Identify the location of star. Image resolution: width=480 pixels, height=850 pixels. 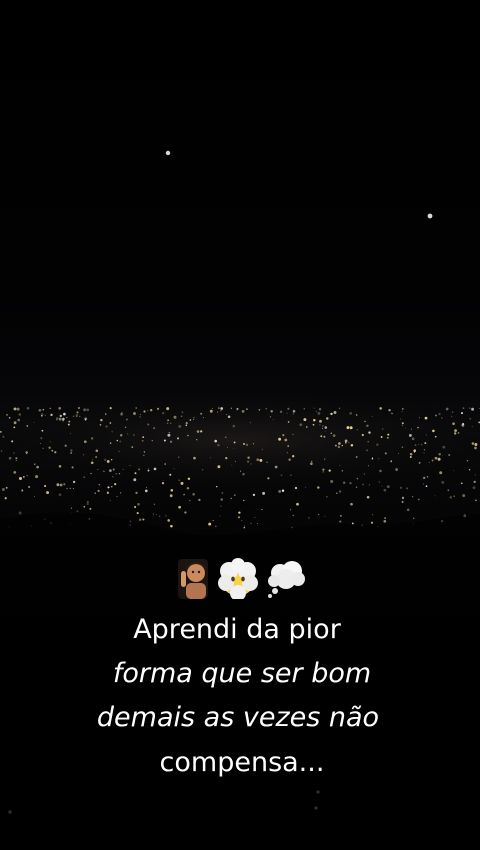
(430, 216).